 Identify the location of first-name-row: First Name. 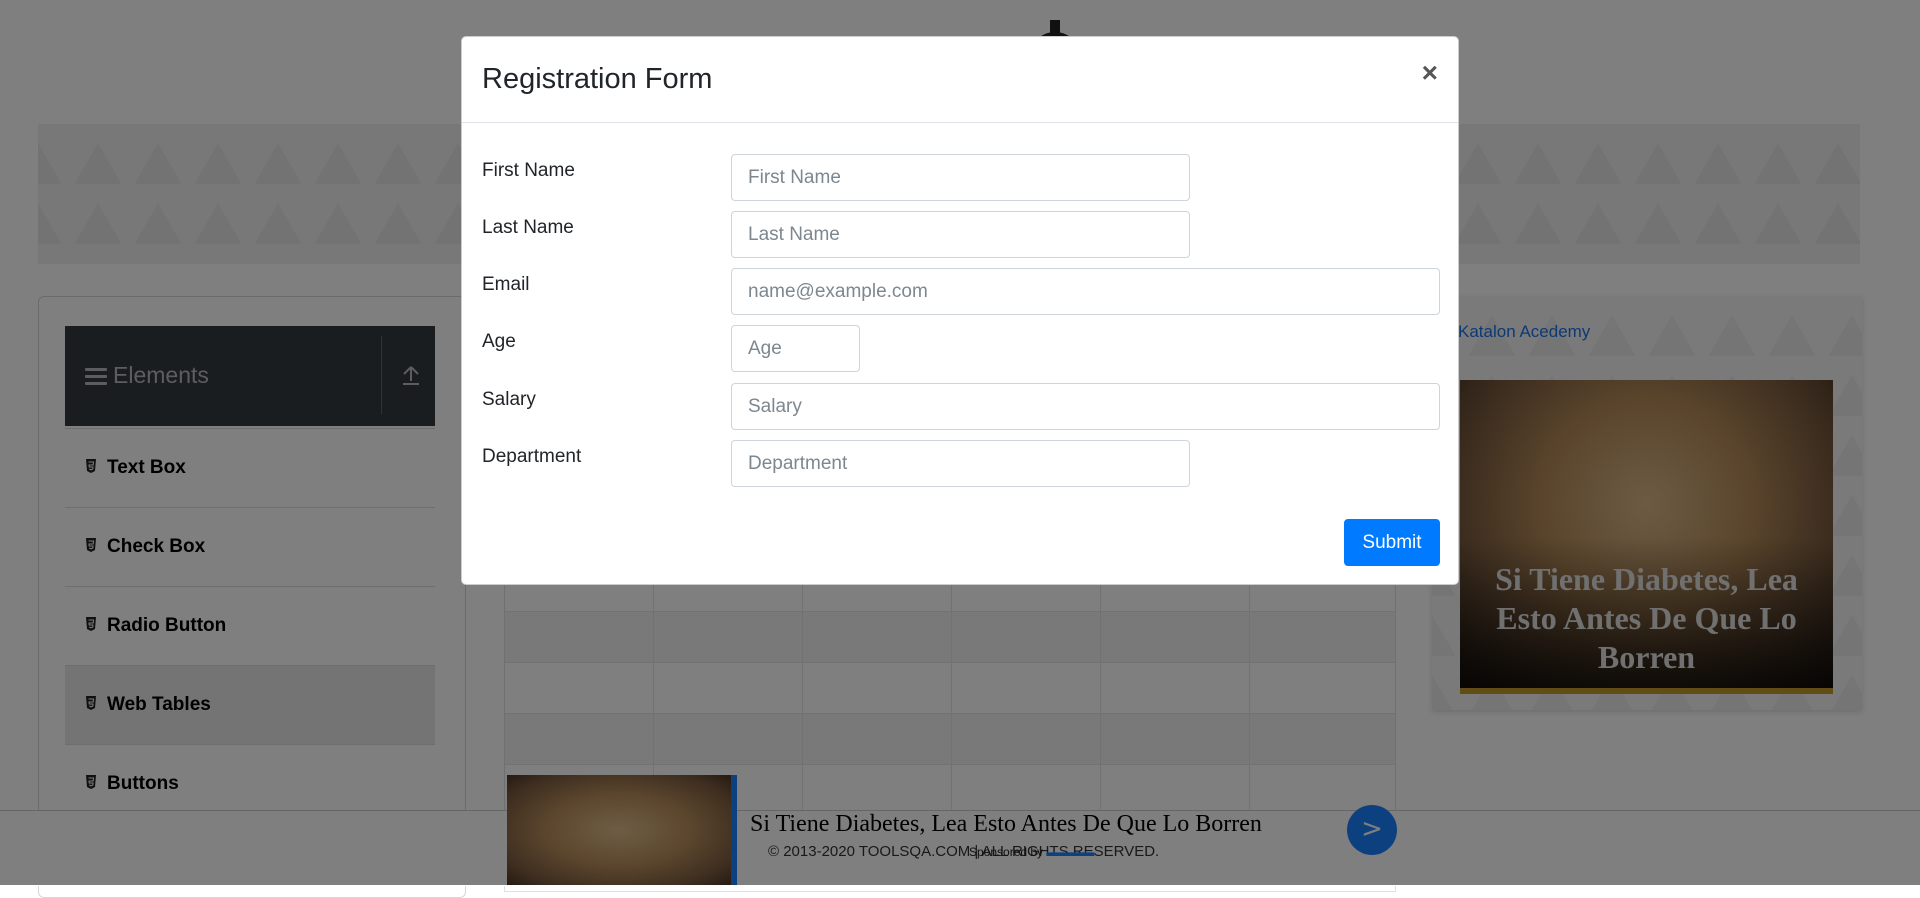
(962, 178).